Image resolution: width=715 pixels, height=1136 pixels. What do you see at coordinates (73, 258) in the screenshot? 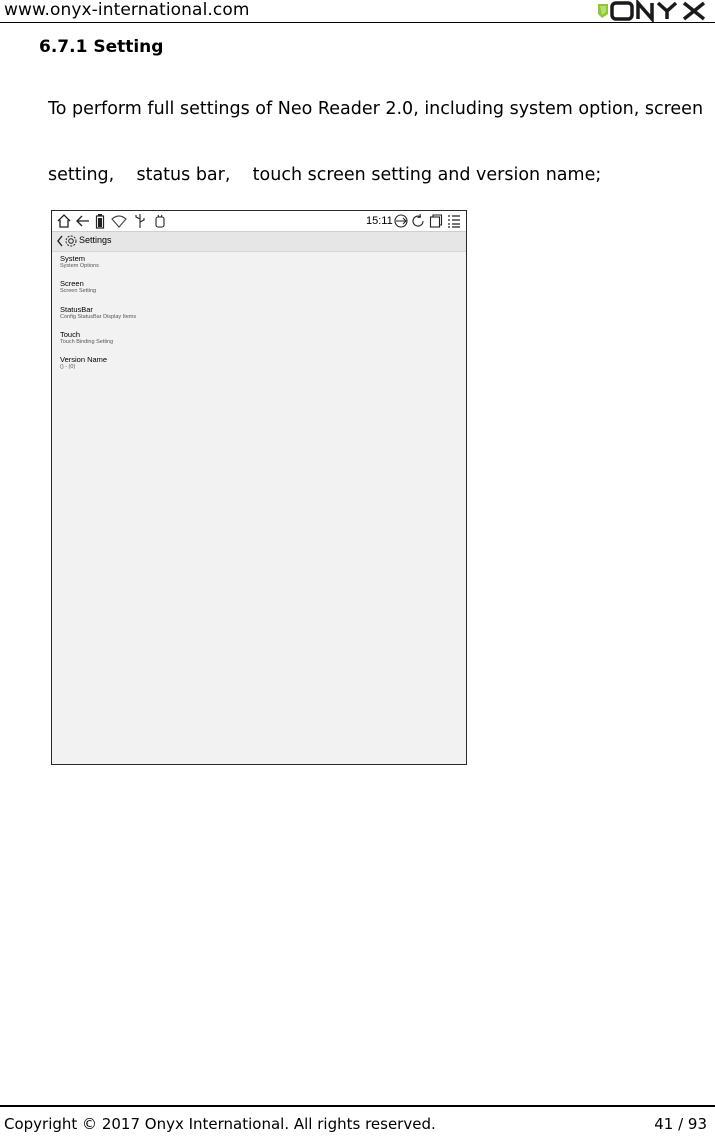
I see `settings-item-title: System` at bounding box center [73, 258].